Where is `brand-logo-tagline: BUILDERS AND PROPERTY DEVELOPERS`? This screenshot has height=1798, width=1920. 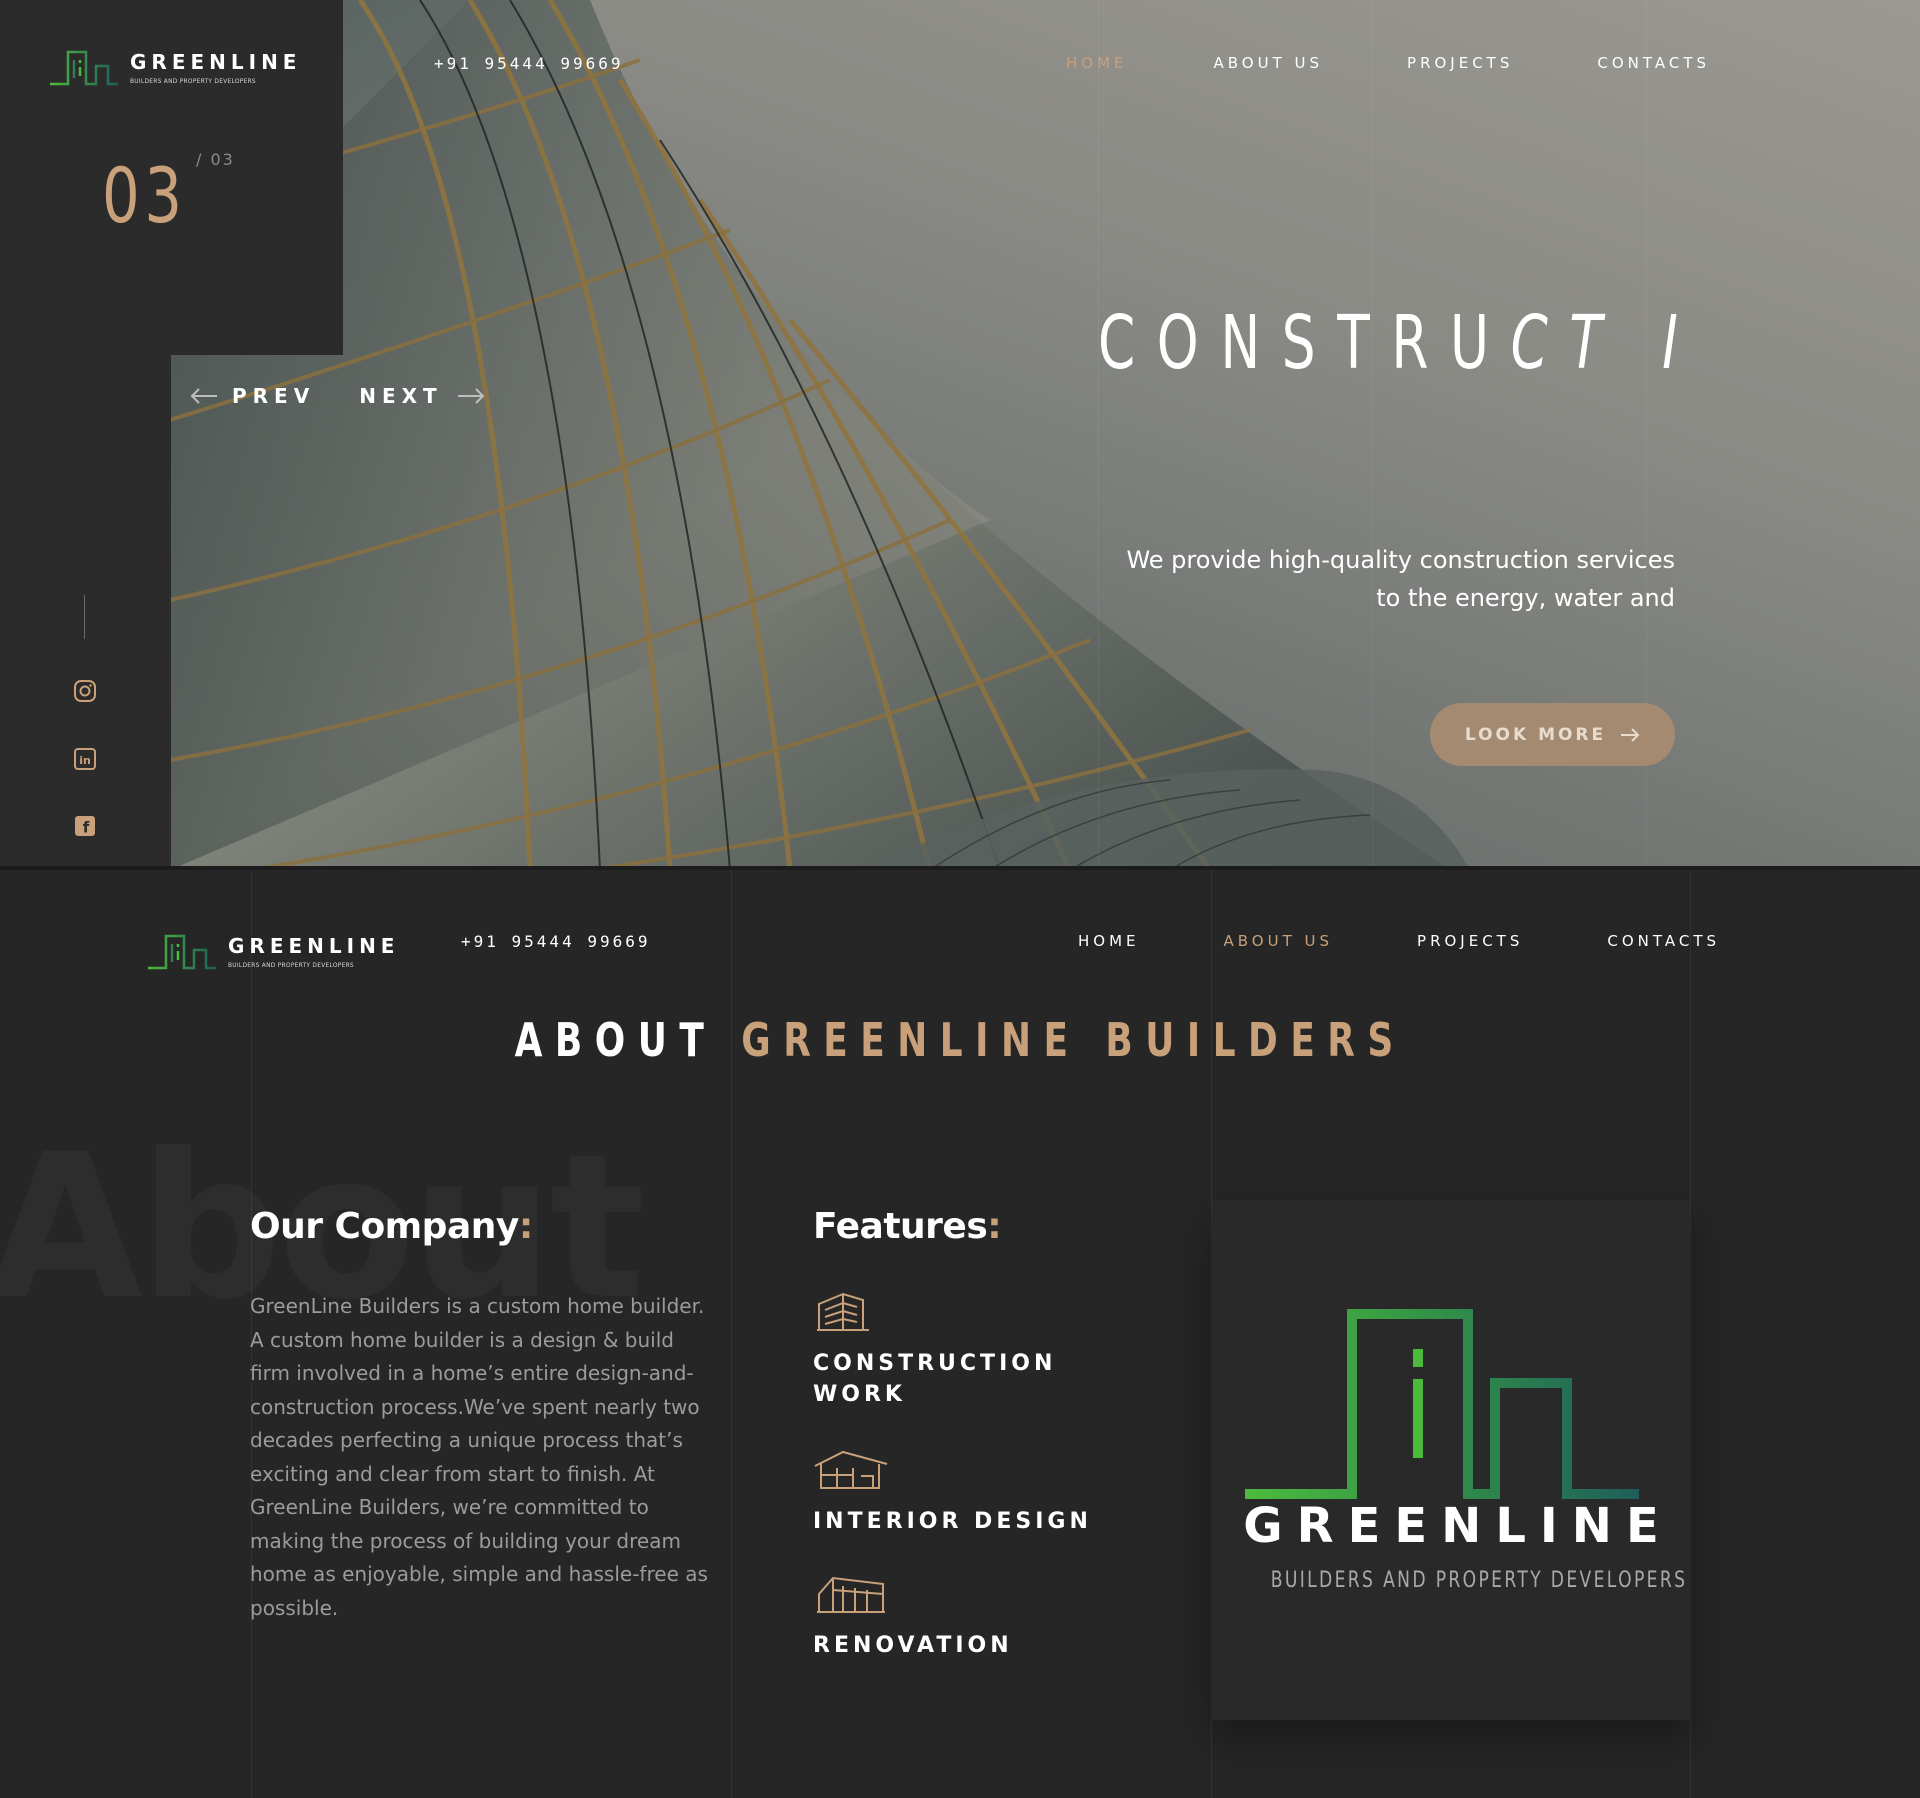
brand-logo-tagline: BUILDERS AND PROPERTY DEVELOPERS is located at coordinates (1451, 1580).